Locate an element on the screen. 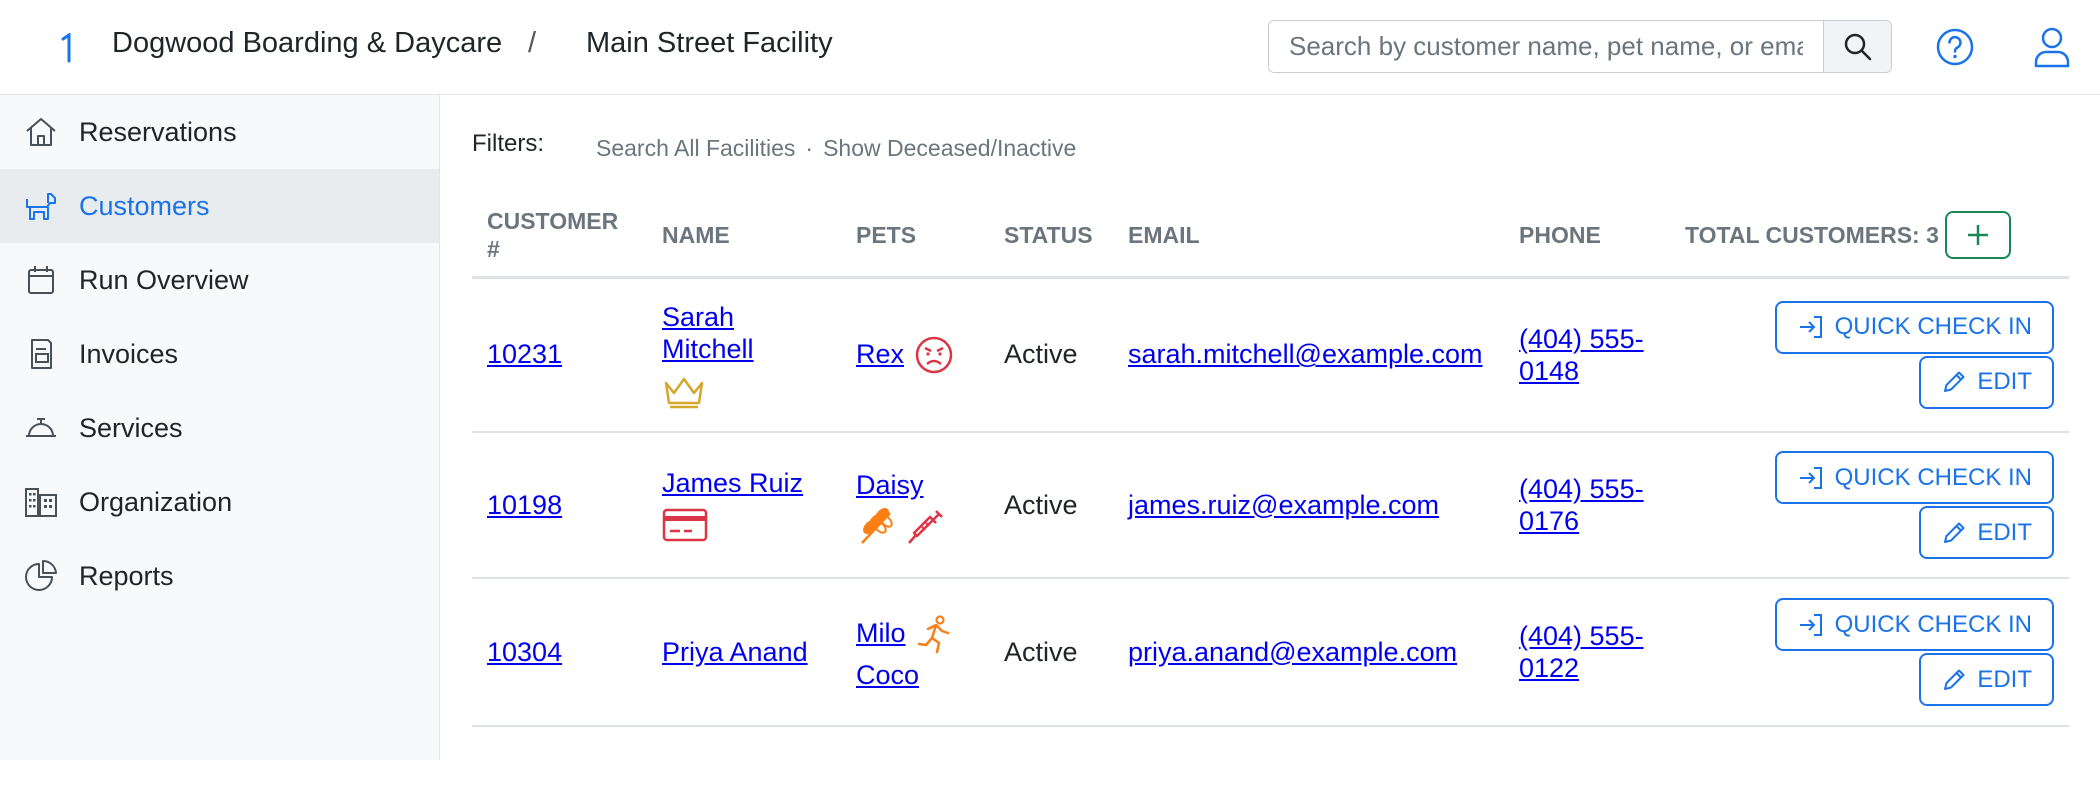  header-total-customers: TOTAL CUSTOMERS: 3 is located at coordinates (1869, 237).